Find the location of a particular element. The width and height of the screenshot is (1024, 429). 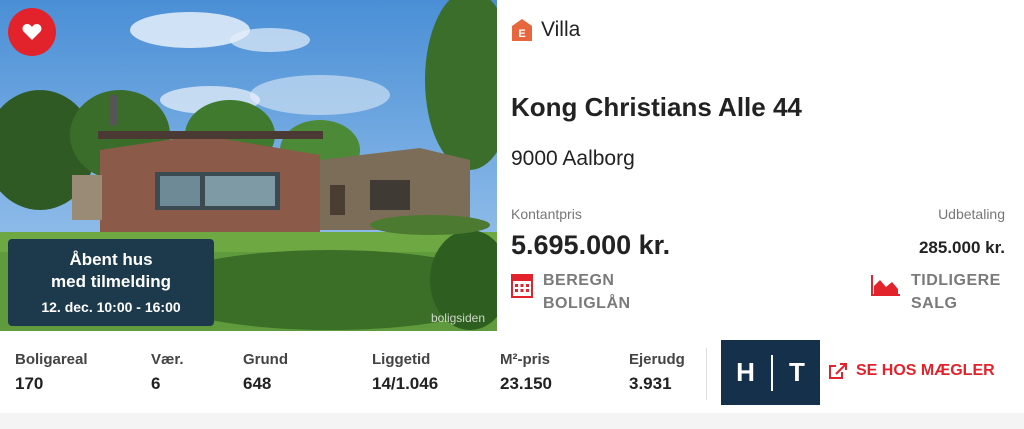

cash-price-label: Kontantpris is located at coordinates (546, 214).